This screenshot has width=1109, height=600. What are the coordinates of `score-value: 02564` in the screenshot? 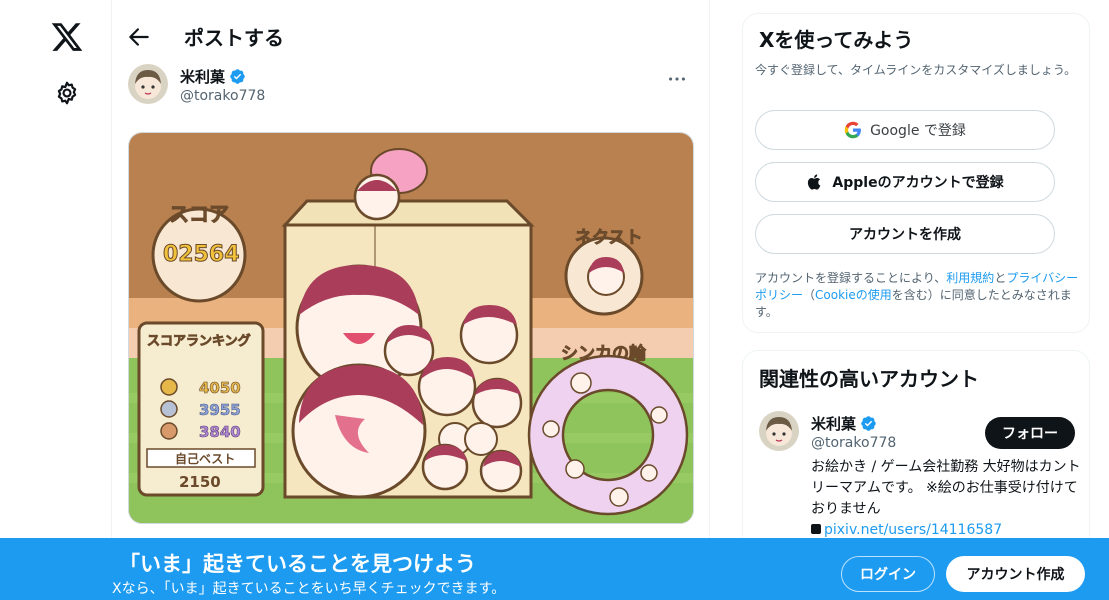 It's located at (201, 254).